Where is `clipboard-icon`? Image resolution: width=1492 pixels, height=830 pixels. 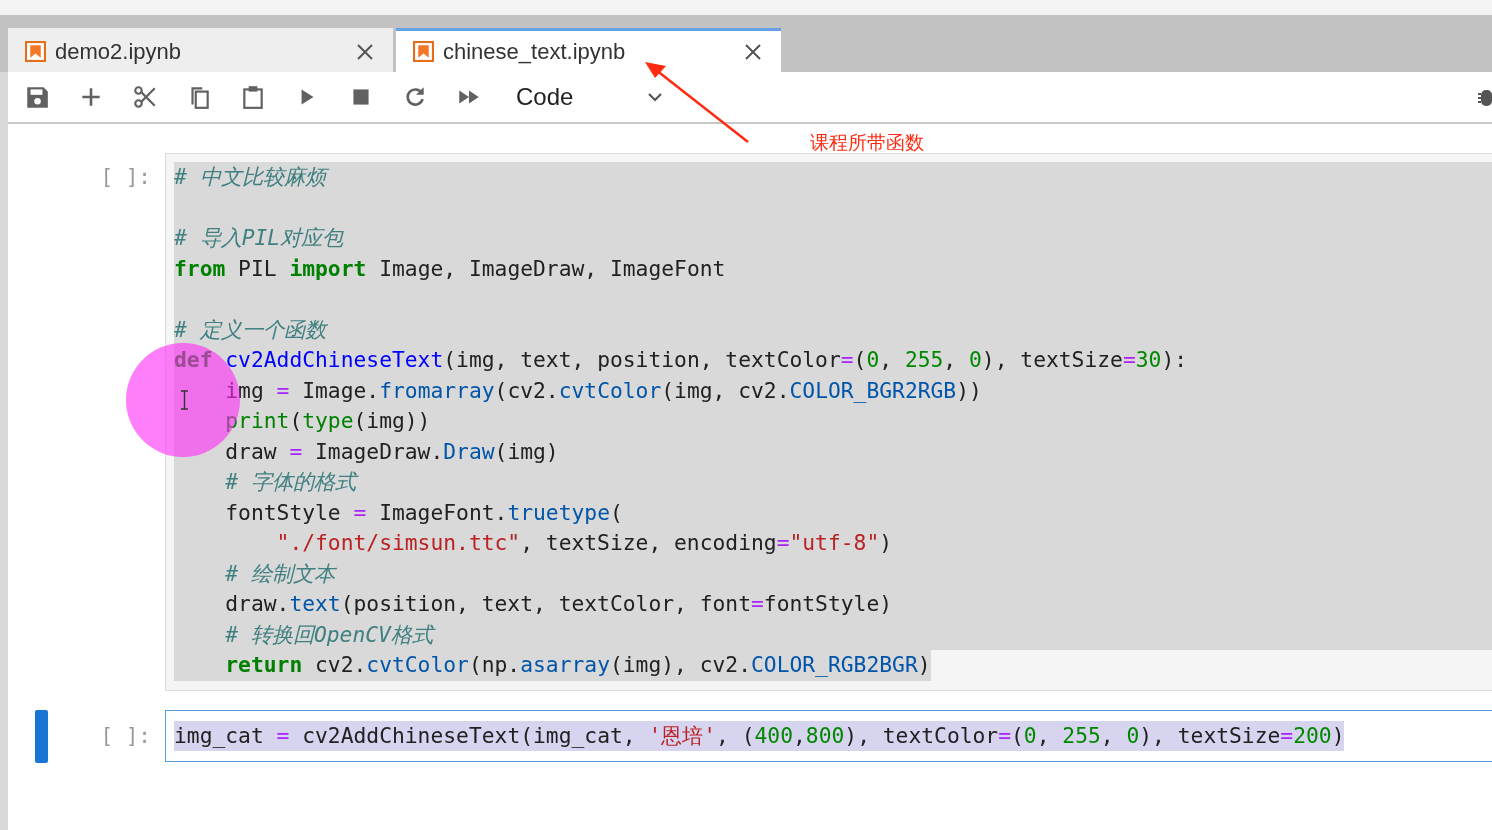 clipboard-icon is located at coordinates (253, 97).